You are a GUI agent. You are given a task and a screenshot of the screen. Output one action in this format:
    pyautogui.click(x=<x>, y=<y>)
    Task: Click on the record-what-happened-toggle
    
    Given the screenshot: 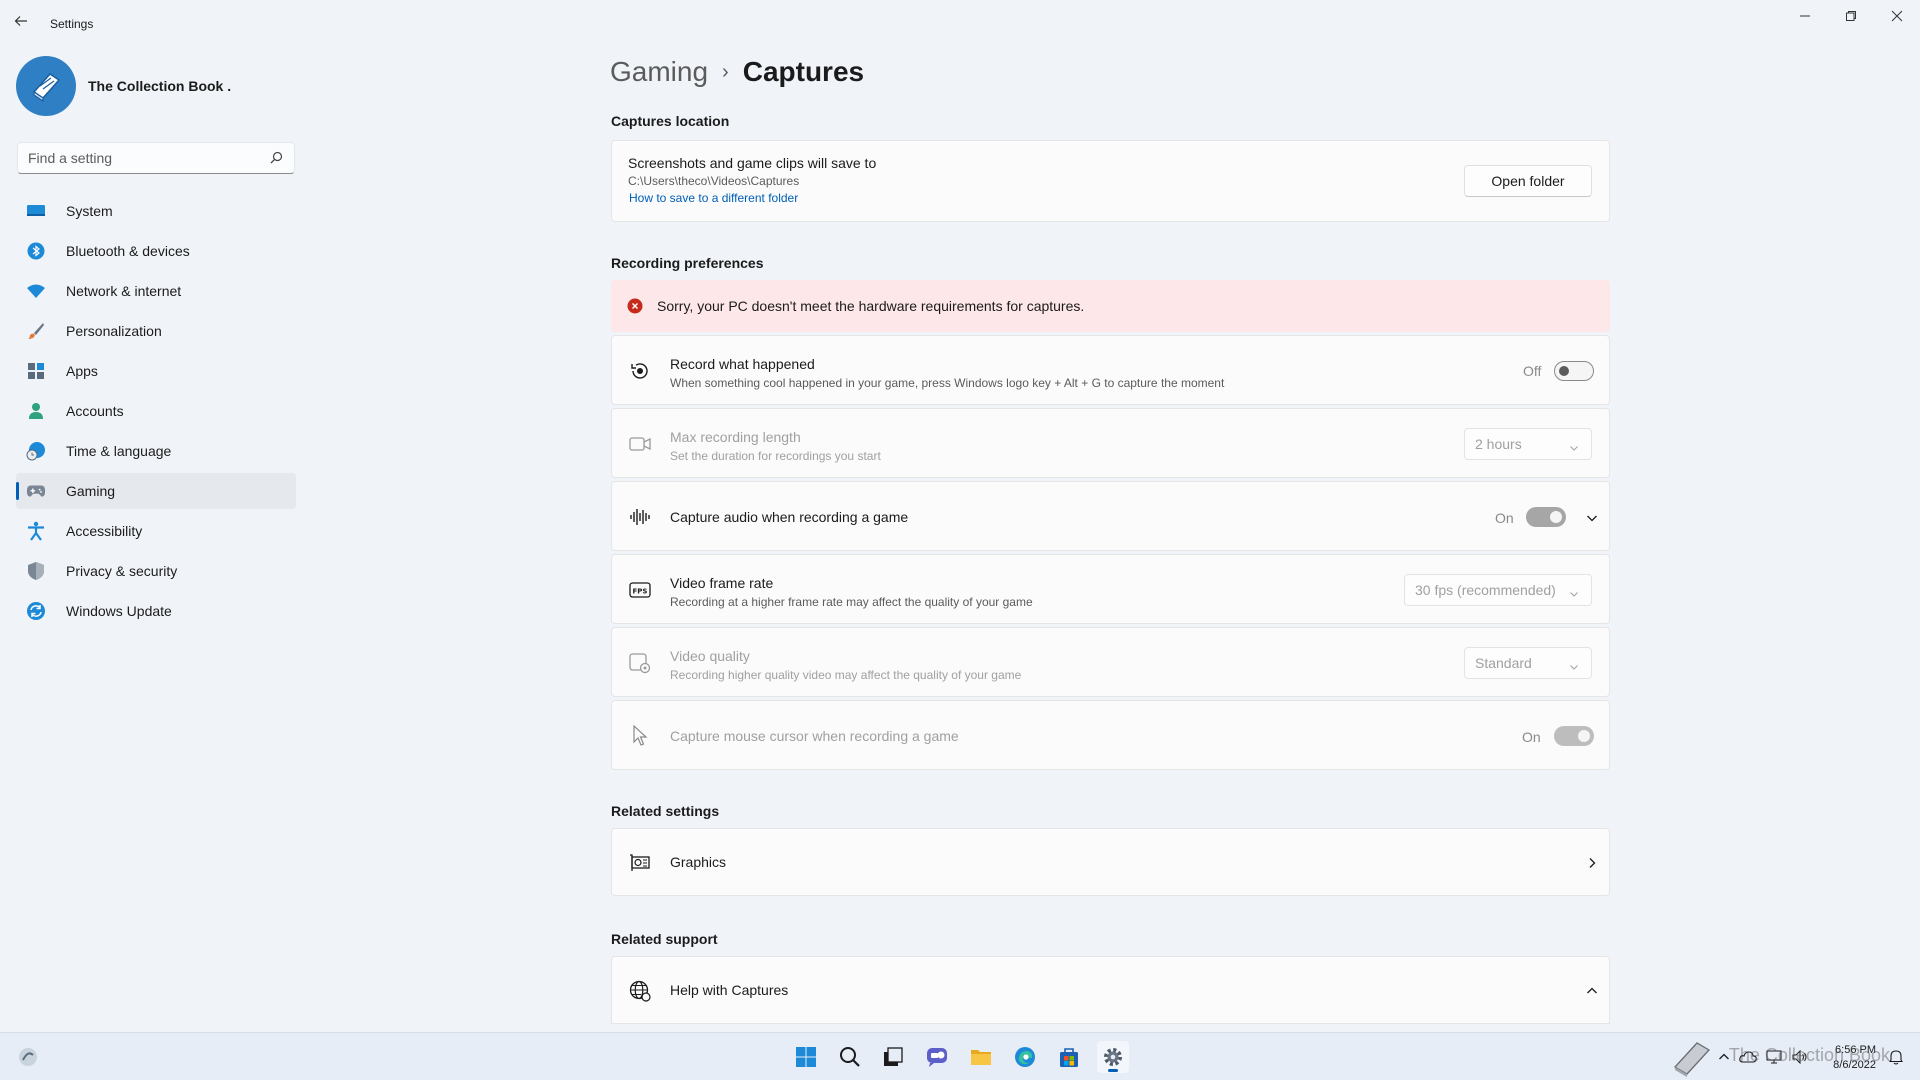 What is the action you would take?
    pyautogui.click(x=1574, y=371)
    